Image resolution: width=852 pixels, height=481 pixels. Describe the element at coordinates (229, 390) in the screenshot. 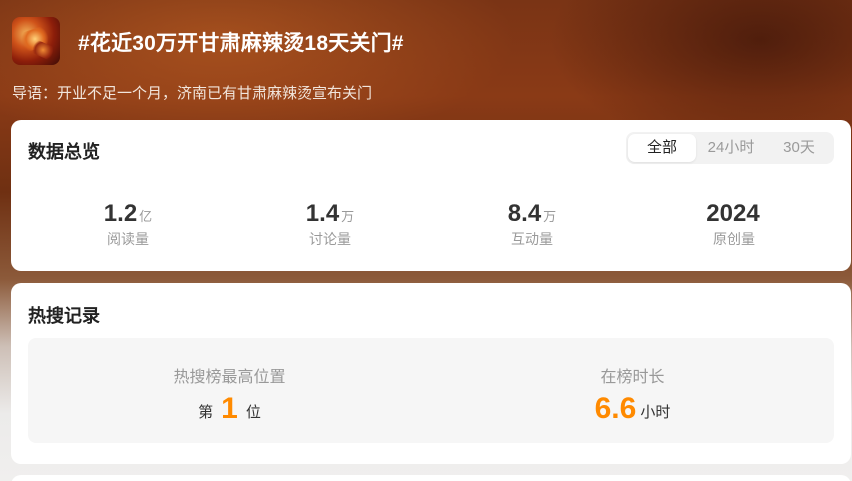

I see `peak-position: 热搜榜最高位置 第1位` at that location.